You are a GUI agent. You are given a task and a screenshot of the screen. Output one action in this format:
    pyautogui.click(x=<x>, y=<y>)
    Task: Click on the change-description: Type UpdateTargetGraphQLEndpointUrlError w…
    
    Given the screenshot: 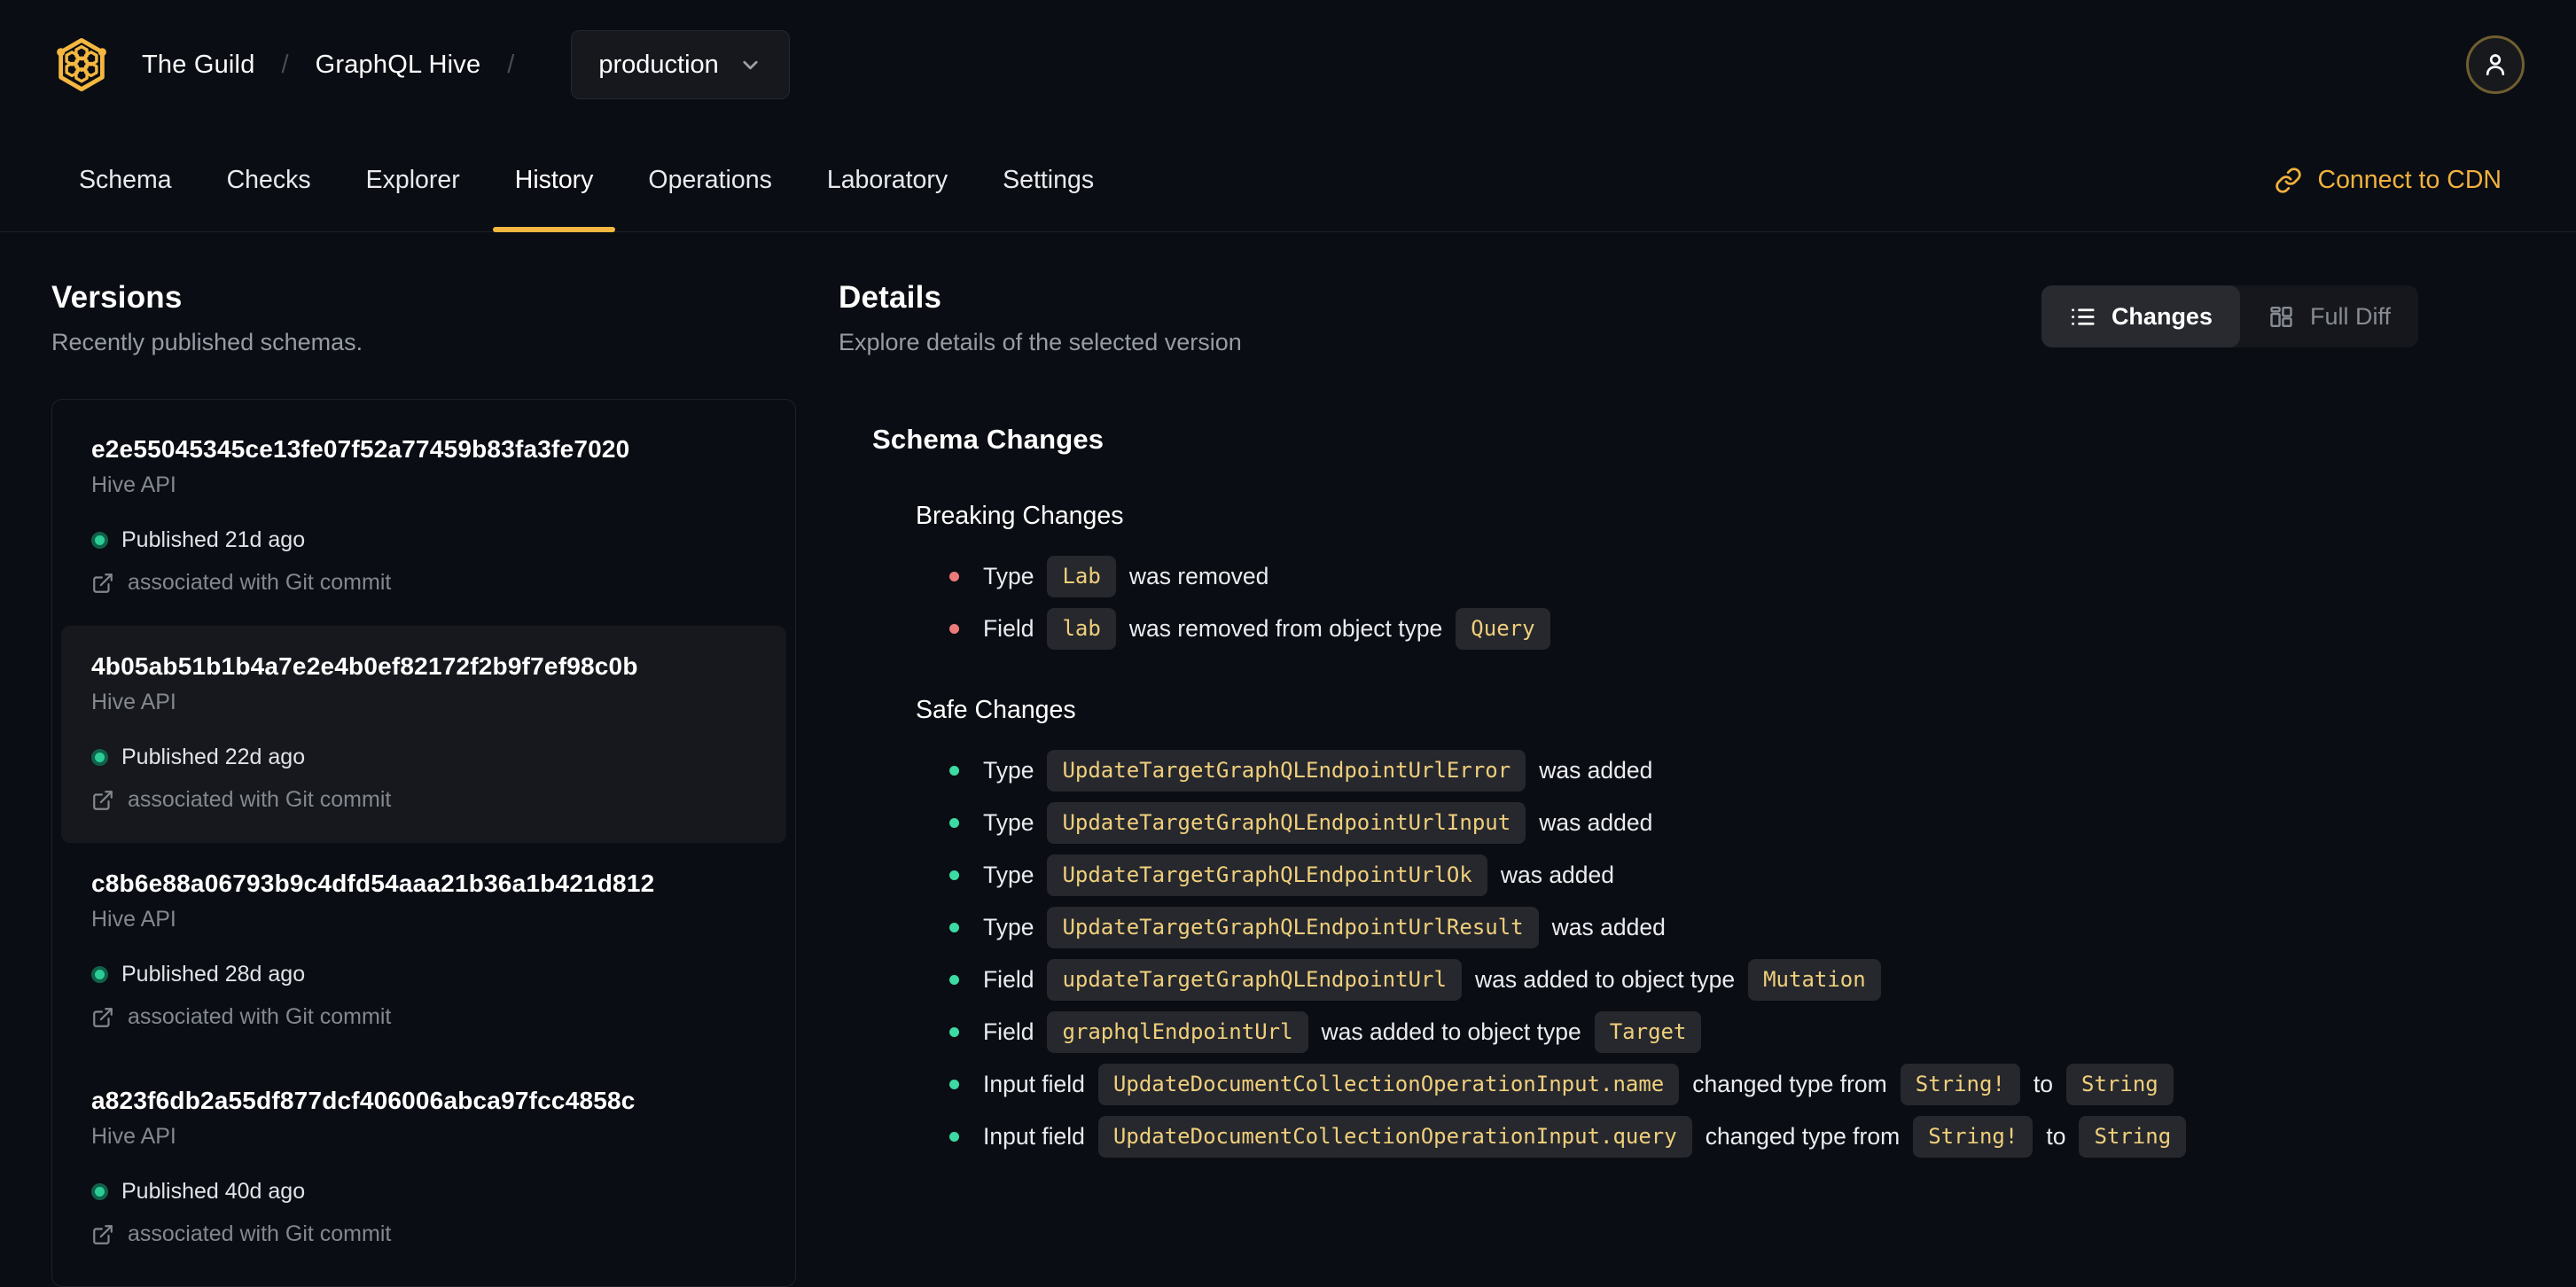 What is the action you would take?
    pyautogui.click(x=1317, y=771)
    